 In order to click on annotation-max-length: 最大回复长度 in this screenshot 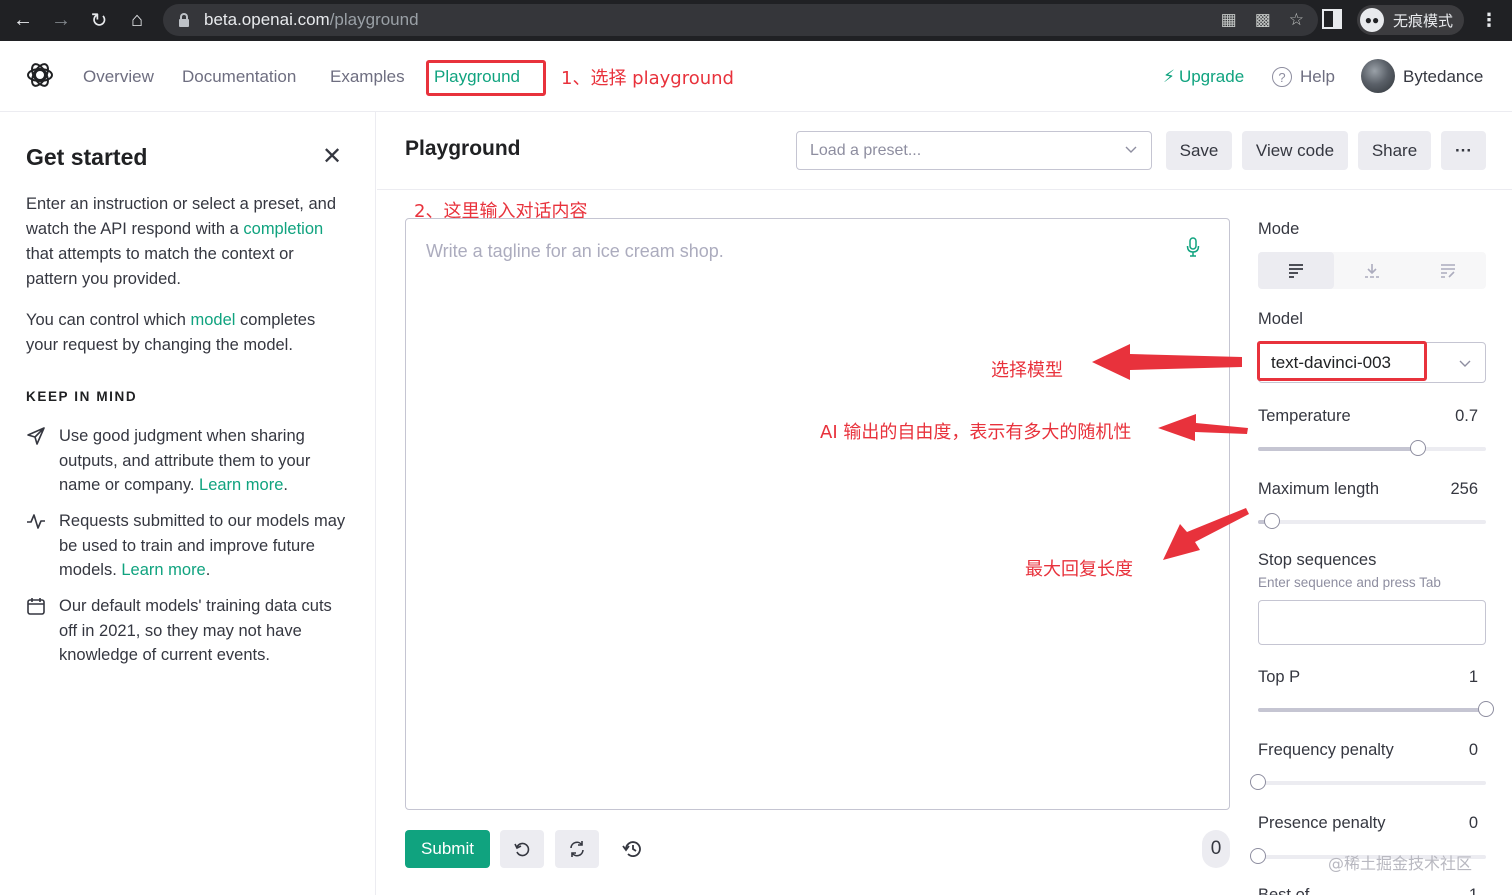, I will do `click(1079, 569)`.